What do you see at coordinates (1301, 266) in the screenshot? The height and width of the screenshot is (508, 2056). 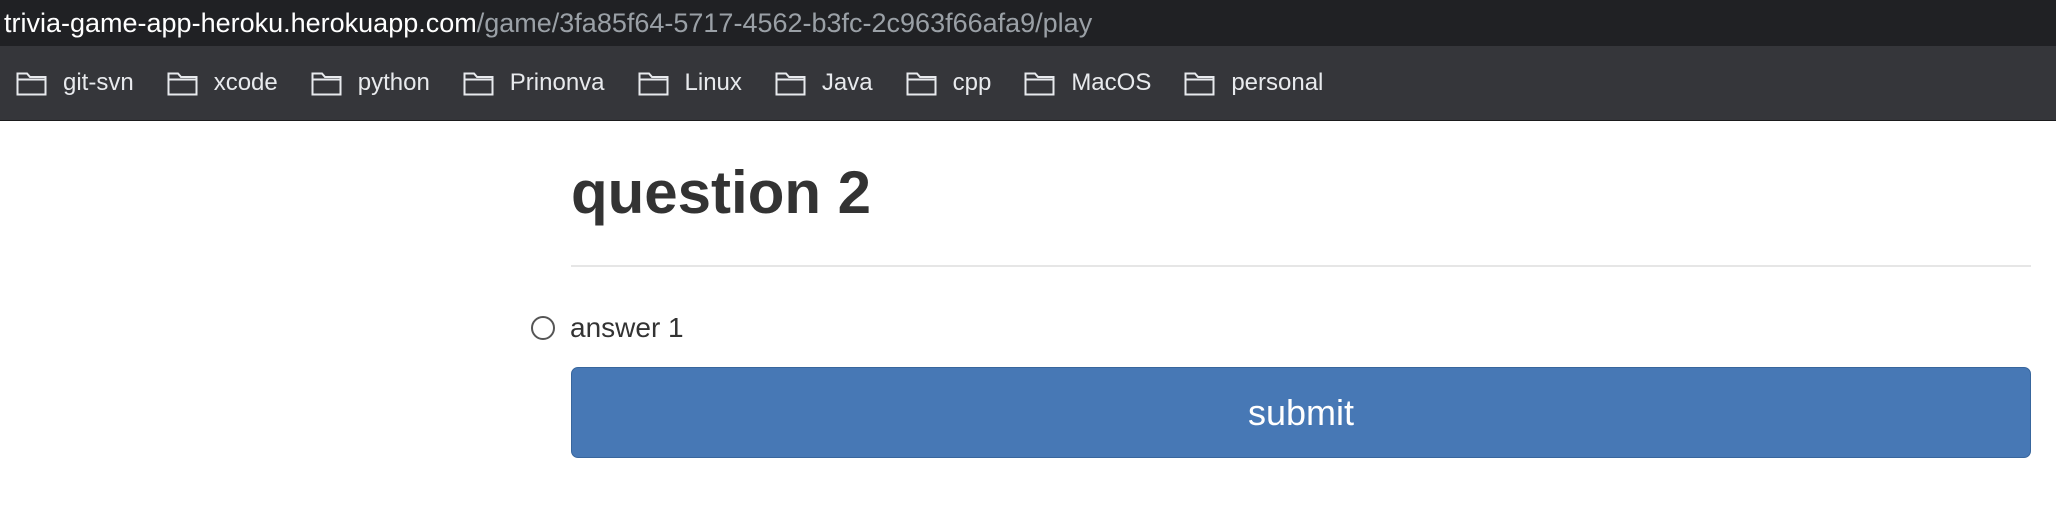 I see `divider` at bounding box center [1301, 266].